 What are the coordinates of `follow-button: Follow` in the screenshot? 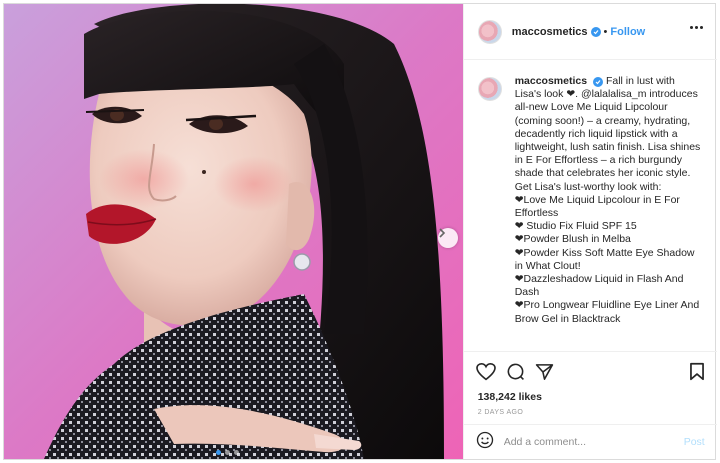 It's located at (627, 32).